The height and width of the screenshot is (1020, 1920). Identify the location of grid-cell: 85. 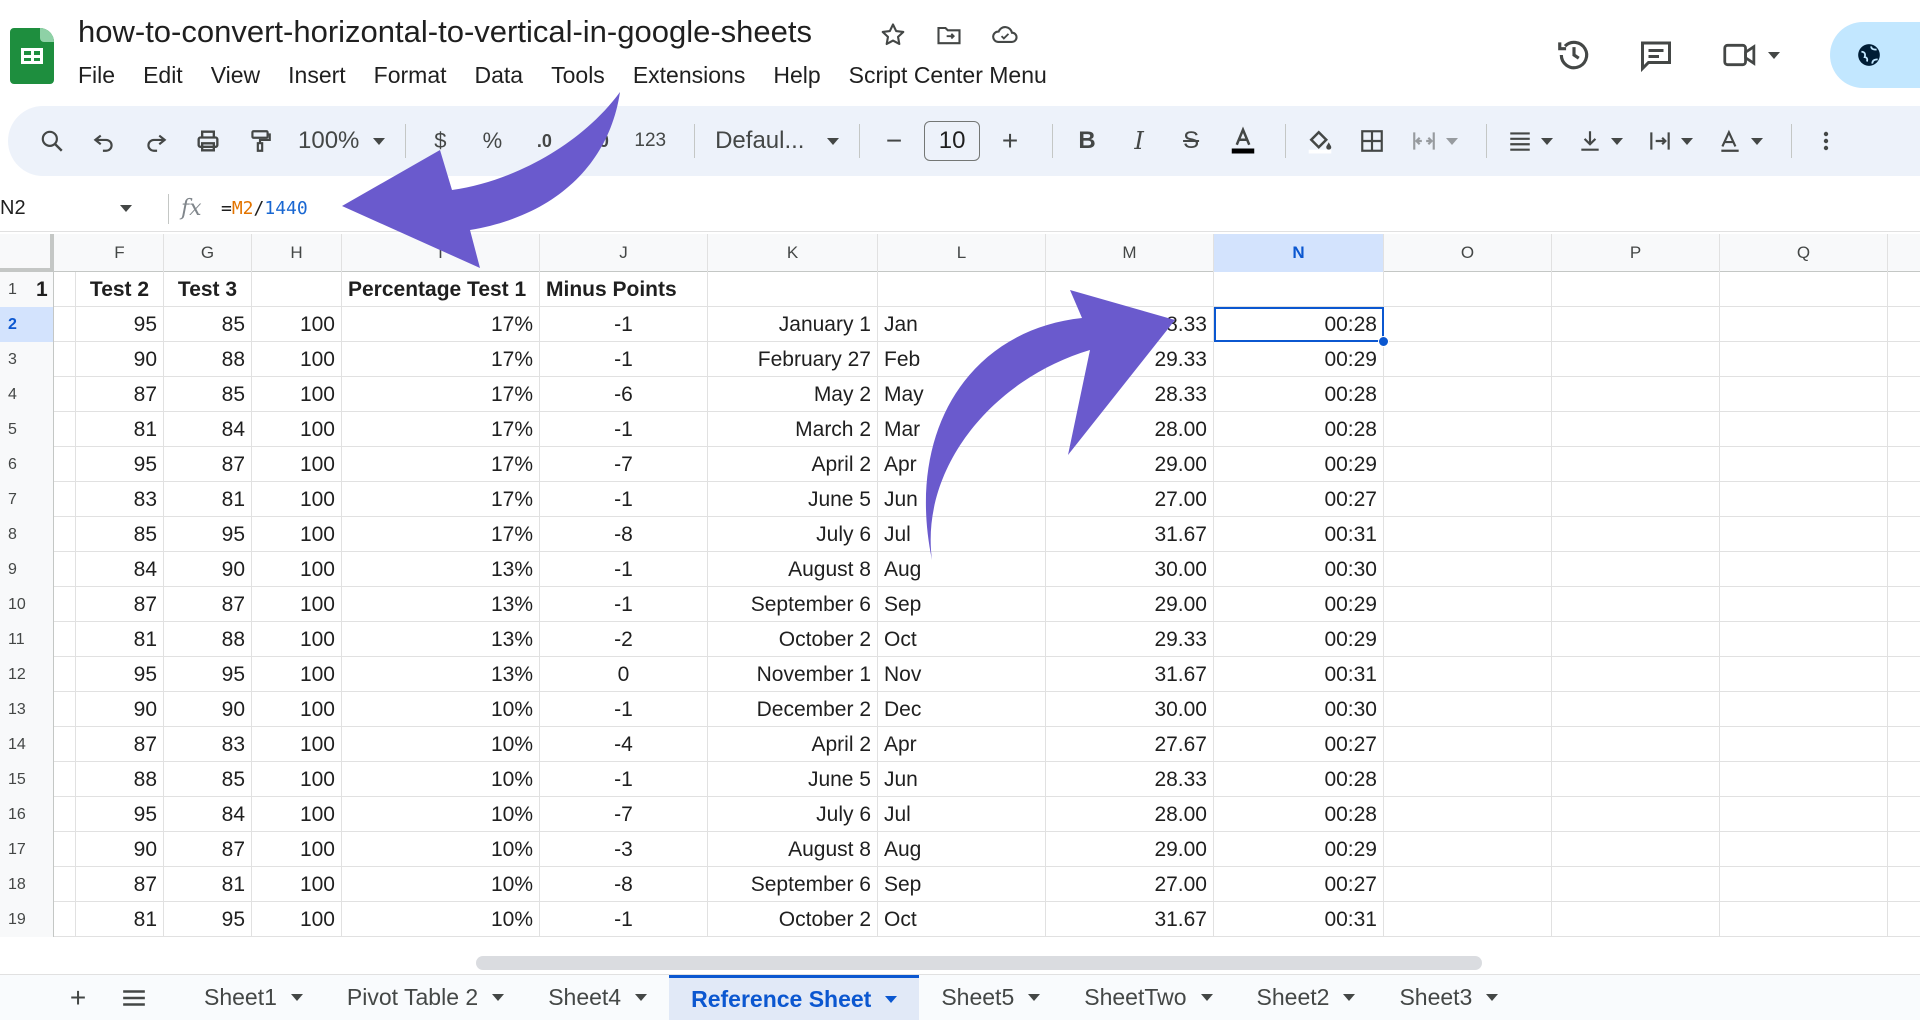
(208, 324).